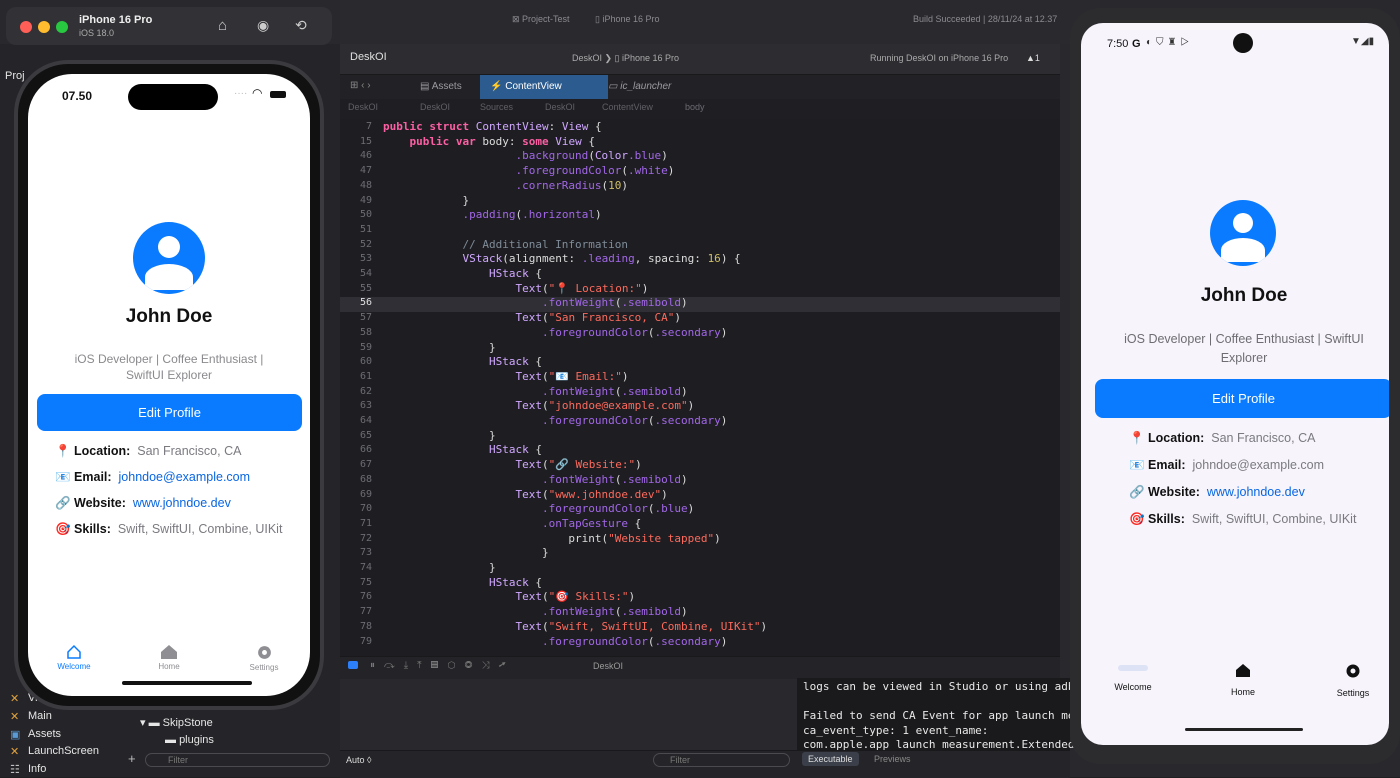  I want to click on line-number: 57, so click(365, 318).